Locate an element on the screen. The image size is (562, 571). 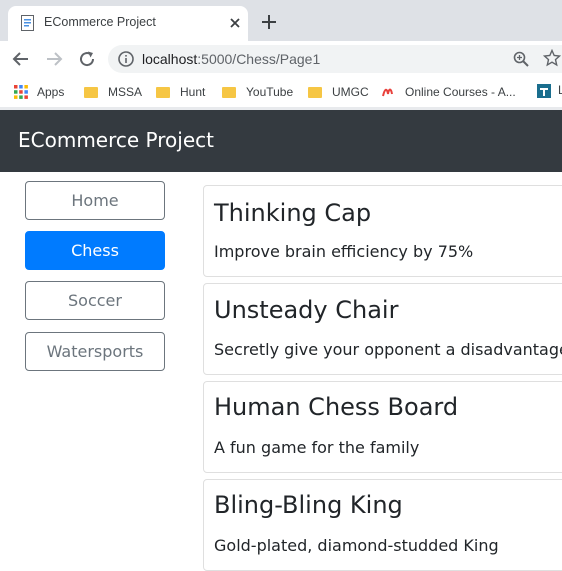
page-icon is located at coordinates (27, 23).